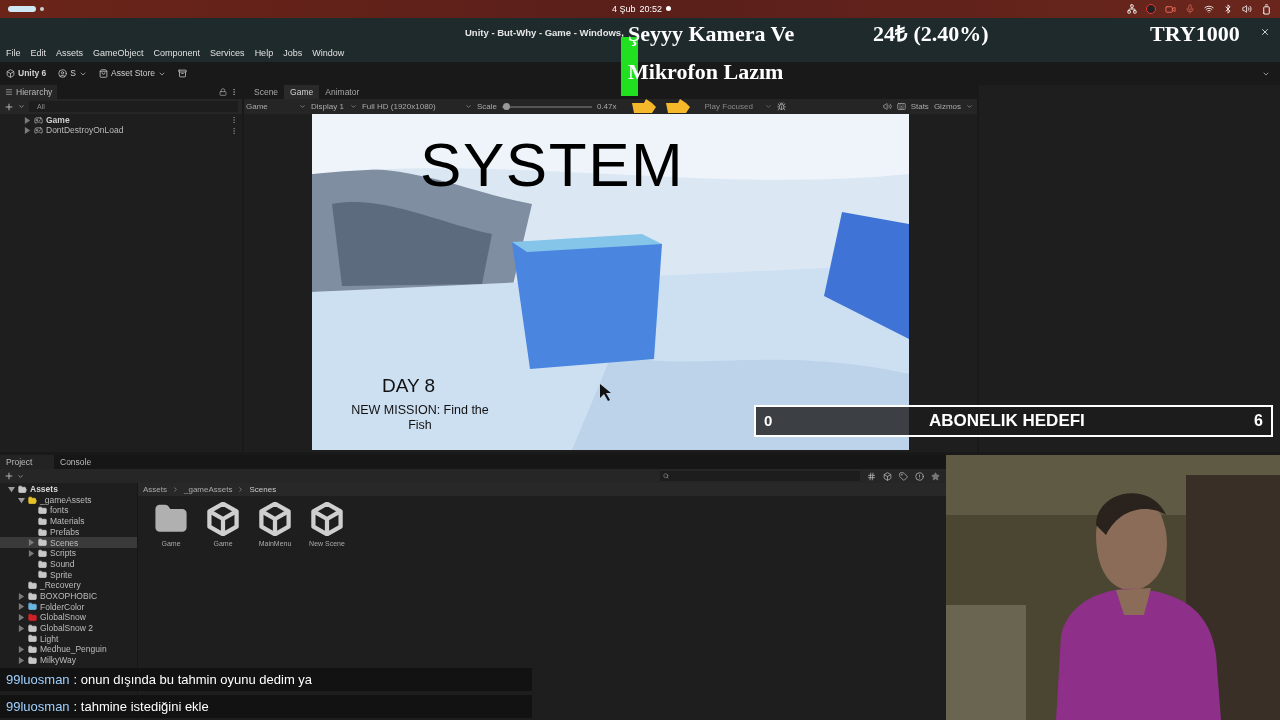 Image resolution: width=1280 pixels, height=720 pixels. Describe the element at coordinates (227, 53) in the screenshot. I see `menu-item: Services` at that location.